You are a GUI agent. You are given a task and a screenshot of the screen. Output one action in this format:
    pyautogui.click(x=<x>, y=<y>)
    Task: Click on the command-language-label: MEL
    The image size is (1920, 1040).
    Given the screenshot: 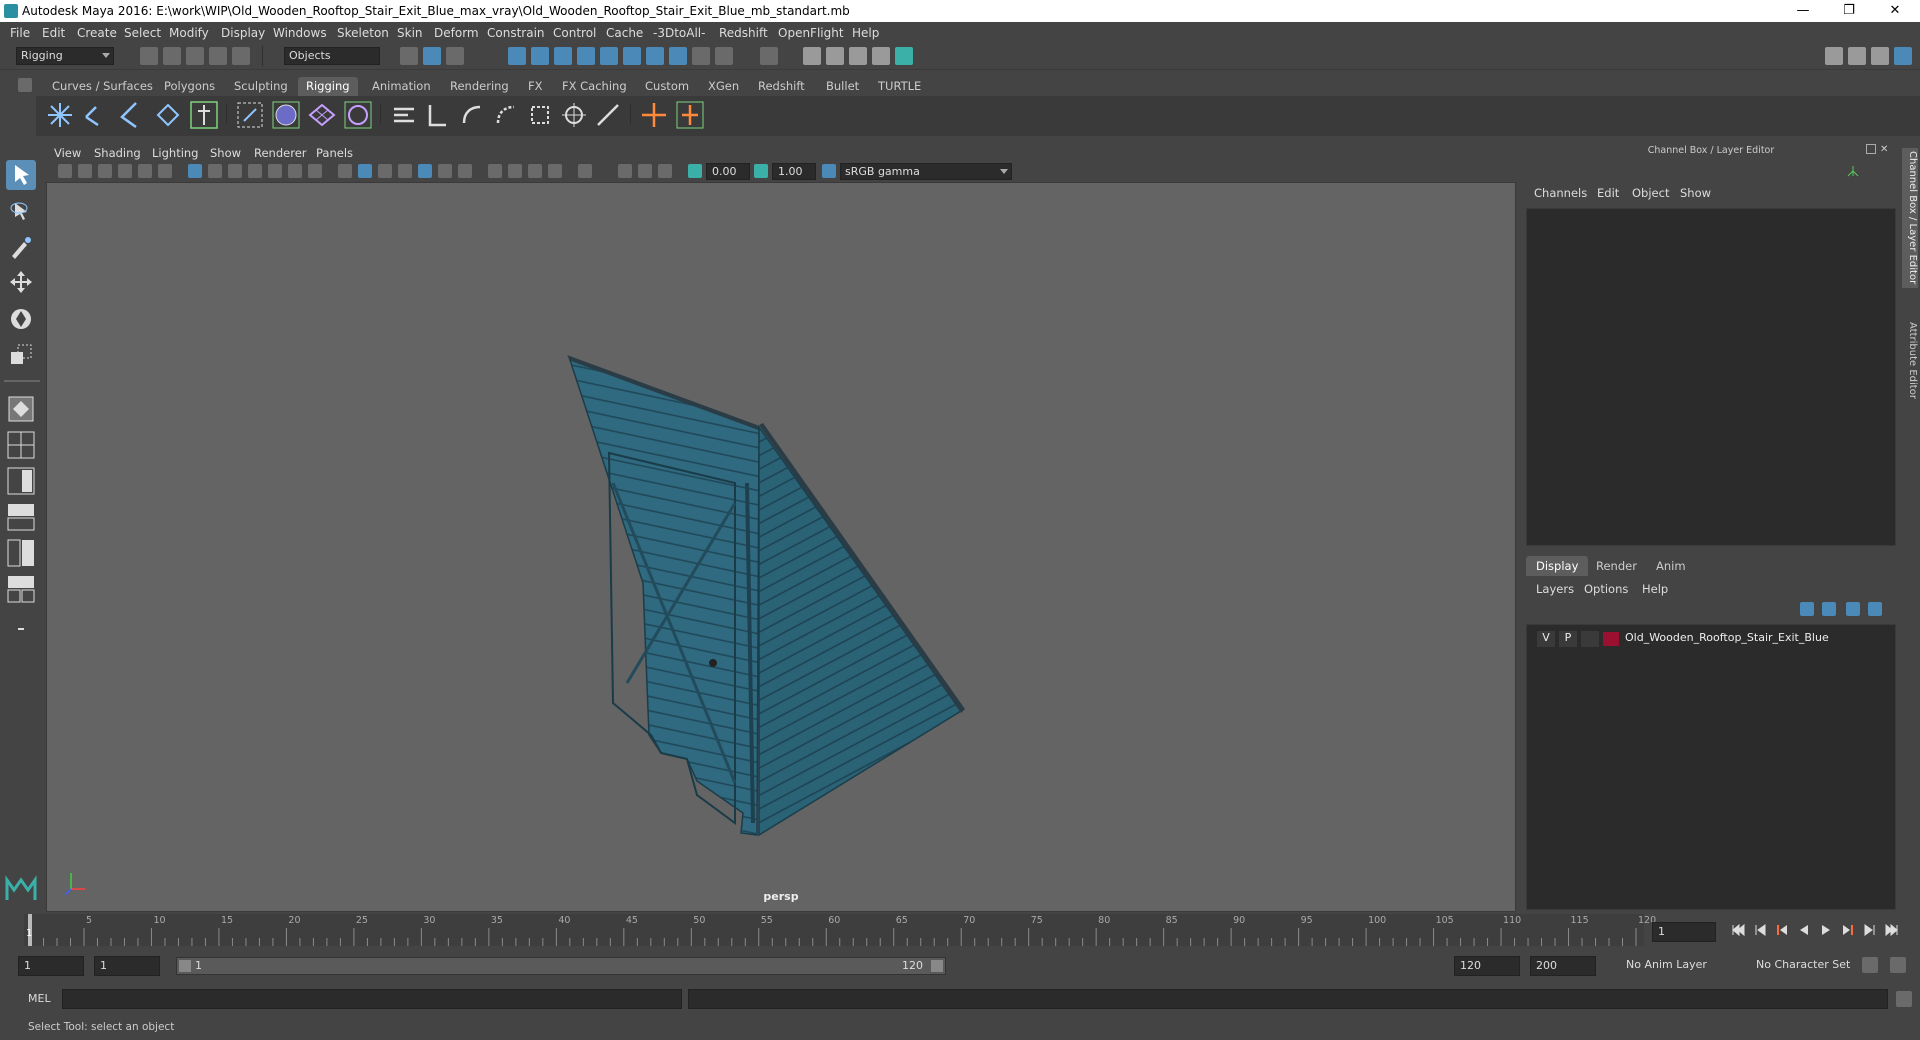 What is the action you would take?
    pyautogui.click(x=39, y=998)
    